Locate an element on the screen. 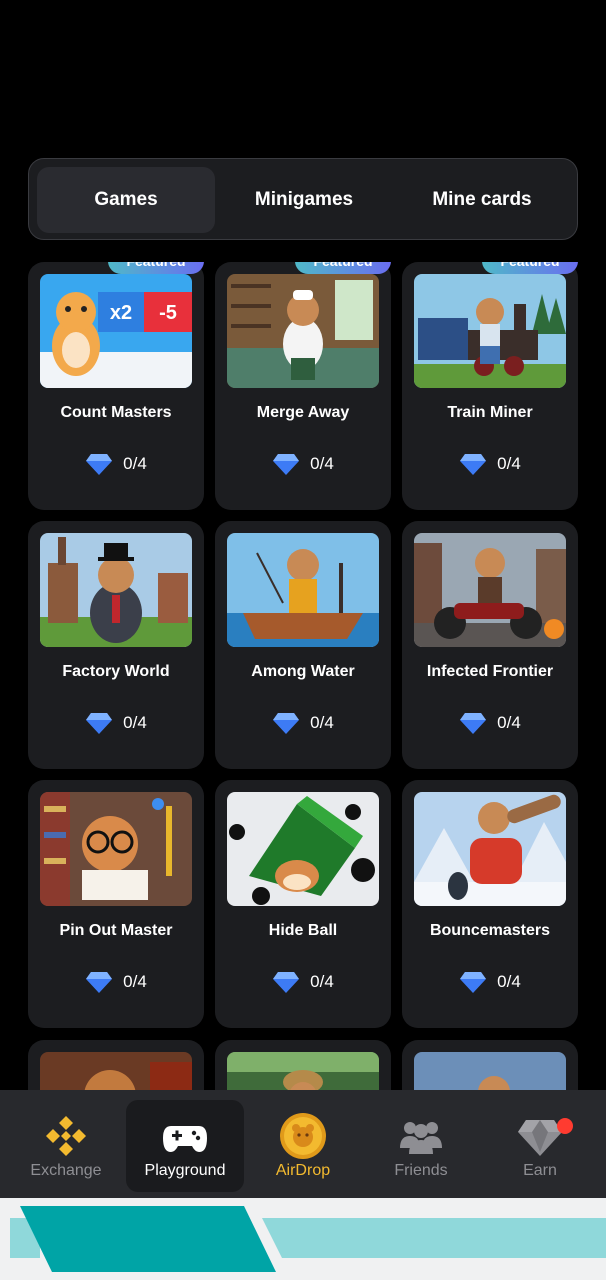  game-title: Infected Frontier is located at coordinates (490, 671).